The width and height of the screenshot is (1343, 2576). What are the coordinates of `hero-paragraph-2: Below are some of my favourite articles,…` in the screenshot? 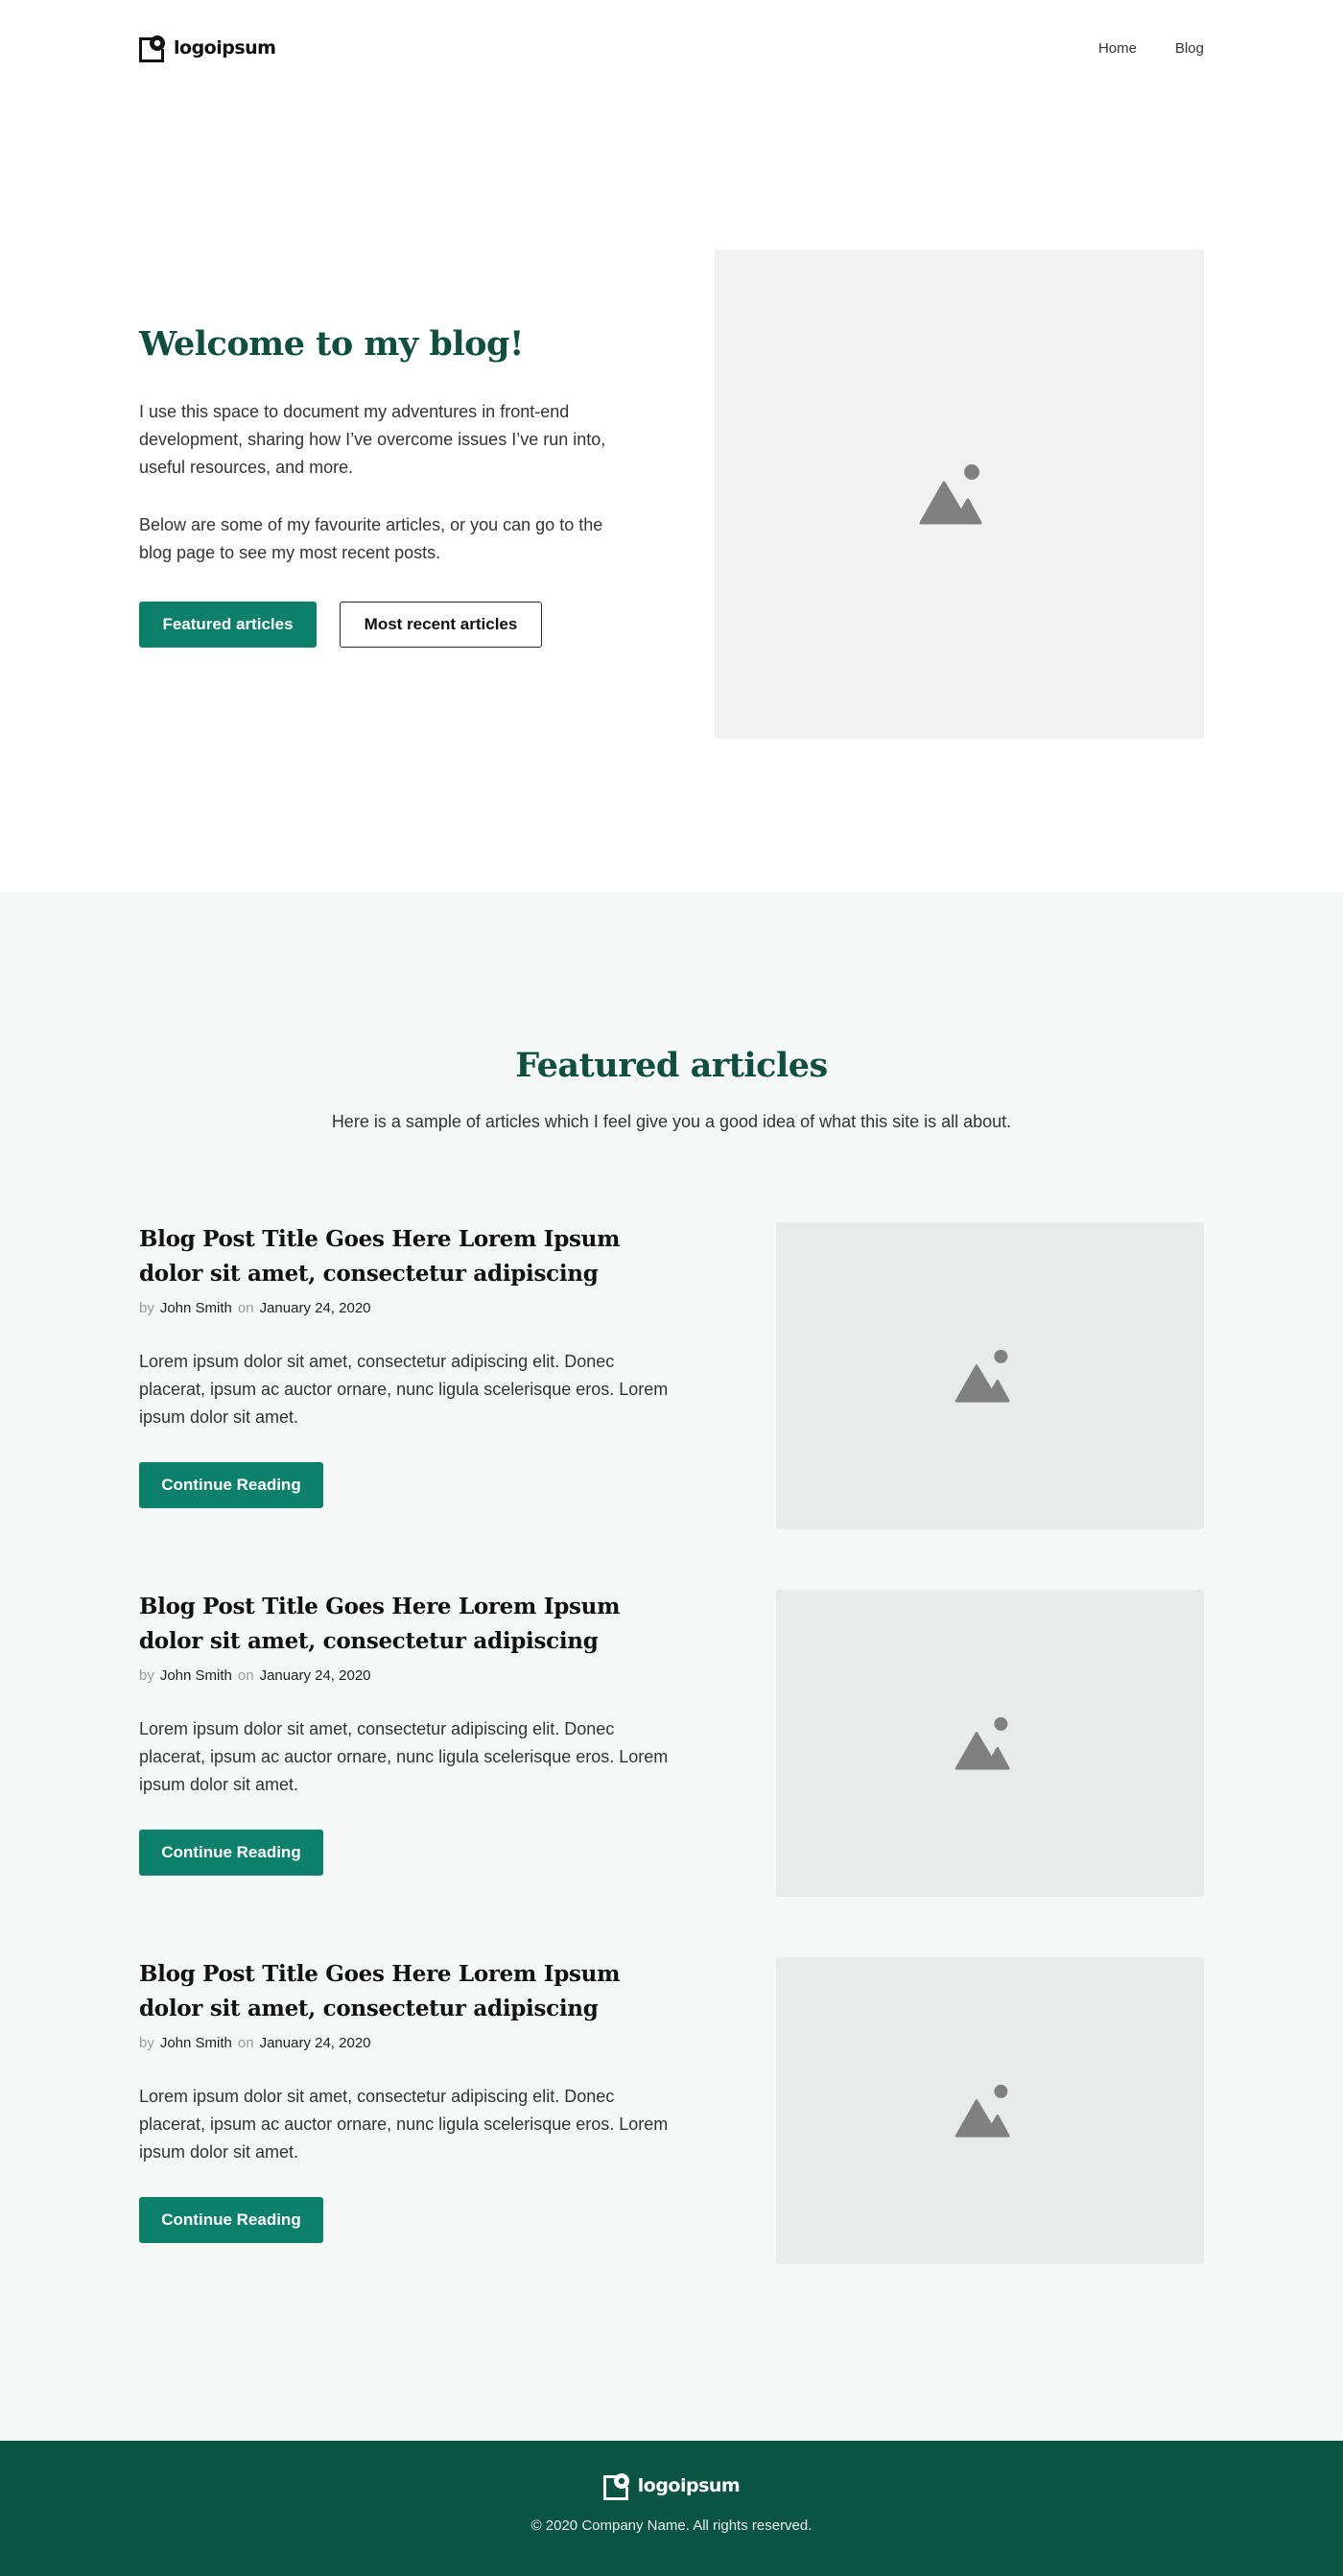 It's located at (371, 538).